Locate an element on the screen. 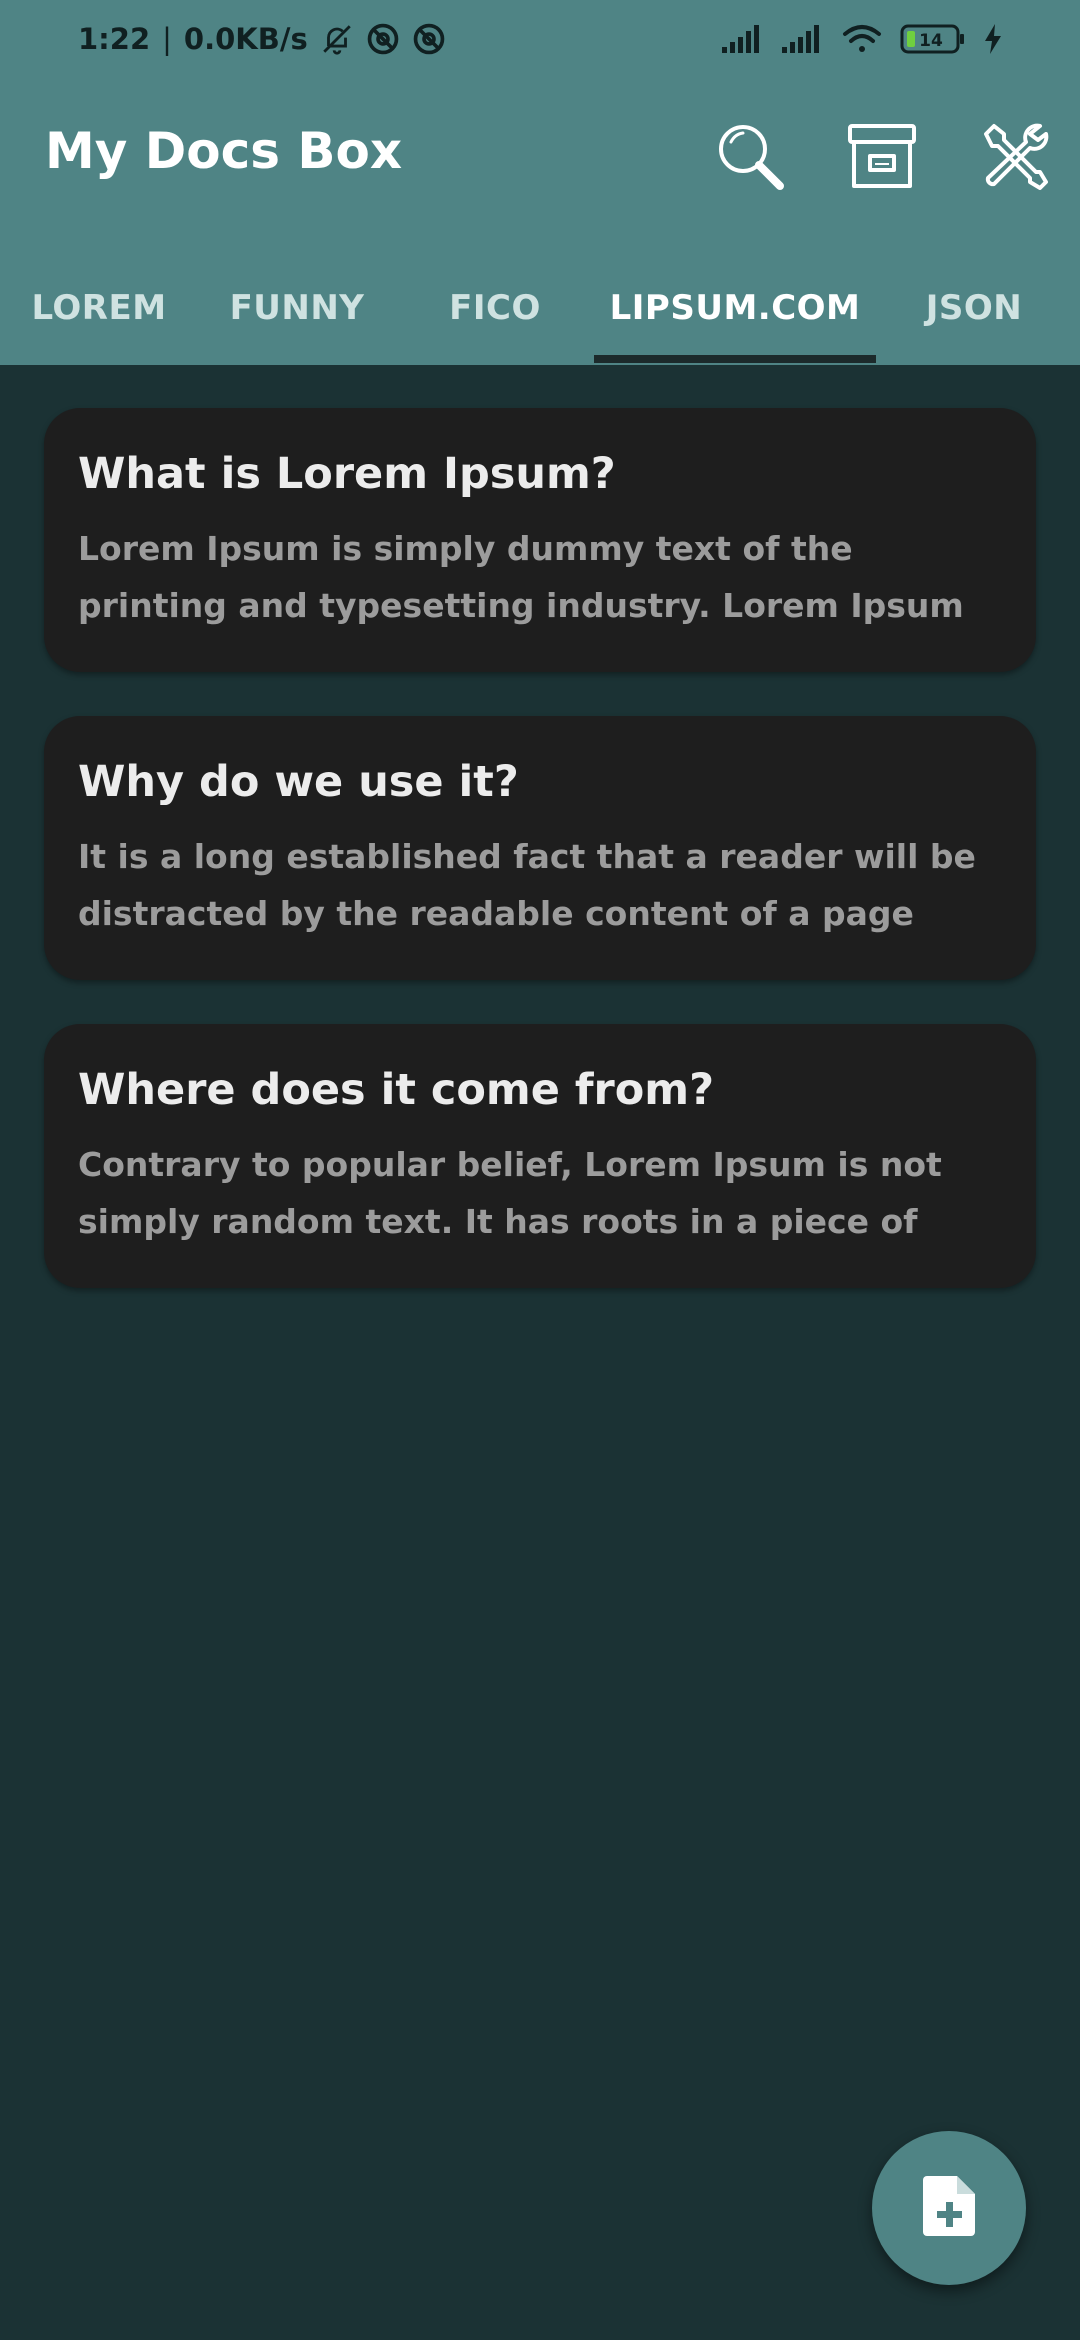 This screenshot has width=1080, height=2340. add-document-button is located at coordinates (949, 2208).